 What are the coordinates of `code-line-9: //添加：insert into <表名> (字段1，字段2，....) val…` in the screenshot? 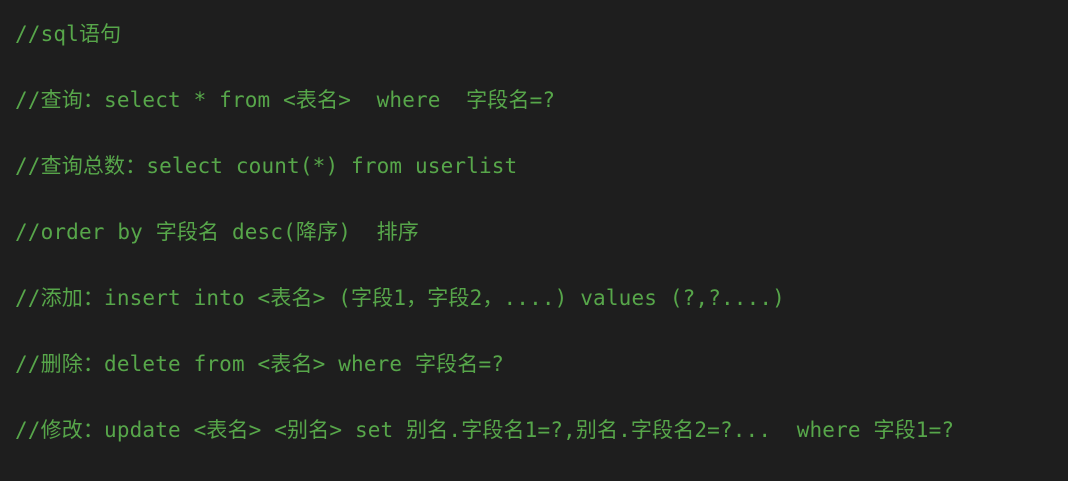 It's located at (541, 298).